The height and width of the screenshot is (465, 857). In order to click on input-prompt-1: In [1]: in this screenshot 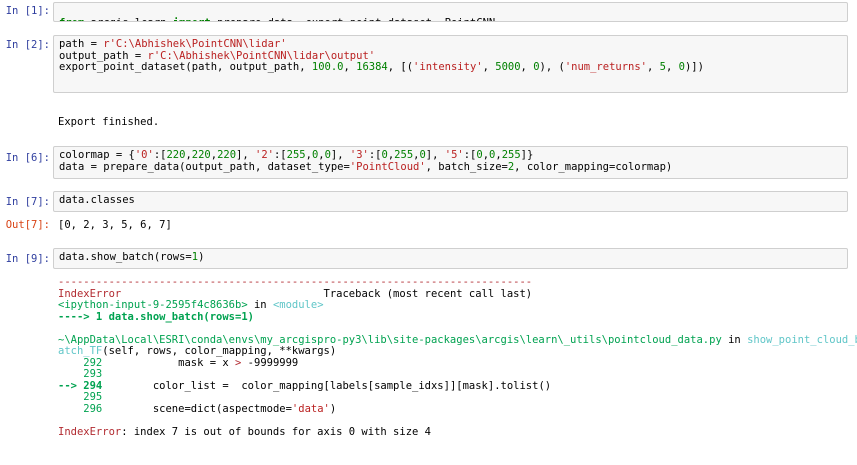, I will do `click(27, 11)`.